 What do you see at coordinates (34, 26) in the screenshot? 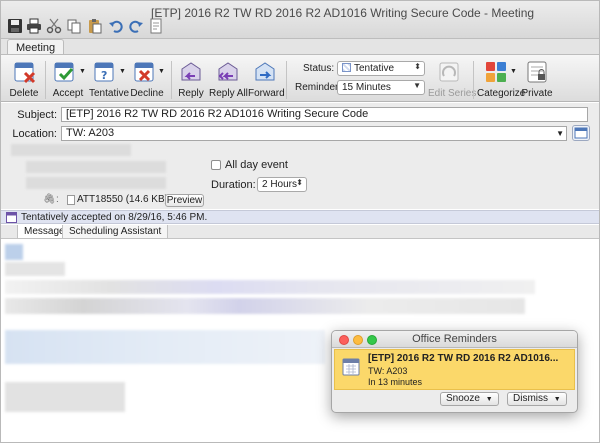
I see `print-icon` at bounding box center [34, 26].